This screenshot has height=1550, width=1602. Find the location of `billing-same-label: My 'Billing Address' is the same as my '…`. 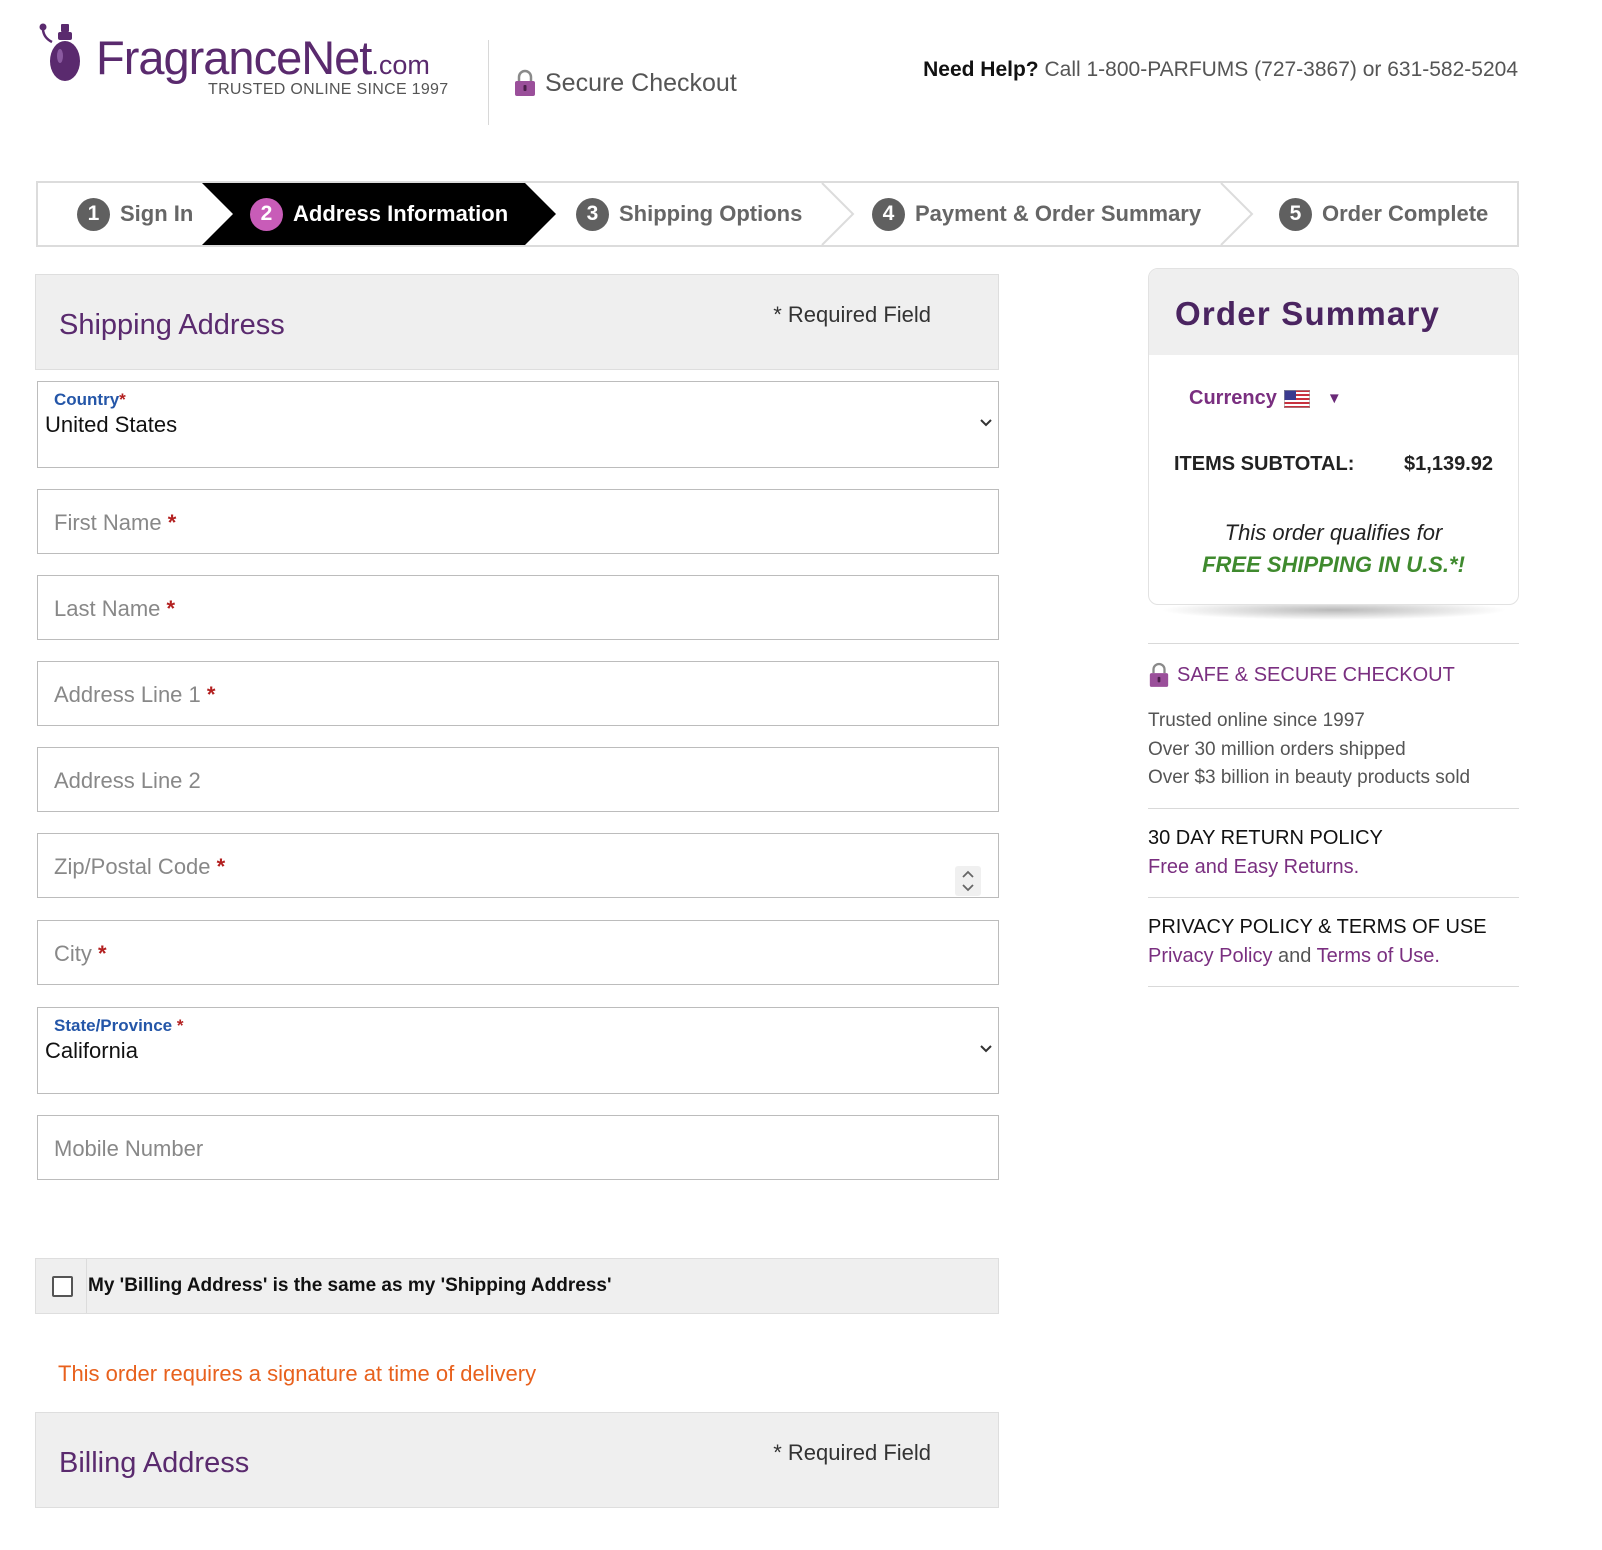

billing-same-label: My 'Billing Address' is the same as my '… is located at coordinates (349, 1286).